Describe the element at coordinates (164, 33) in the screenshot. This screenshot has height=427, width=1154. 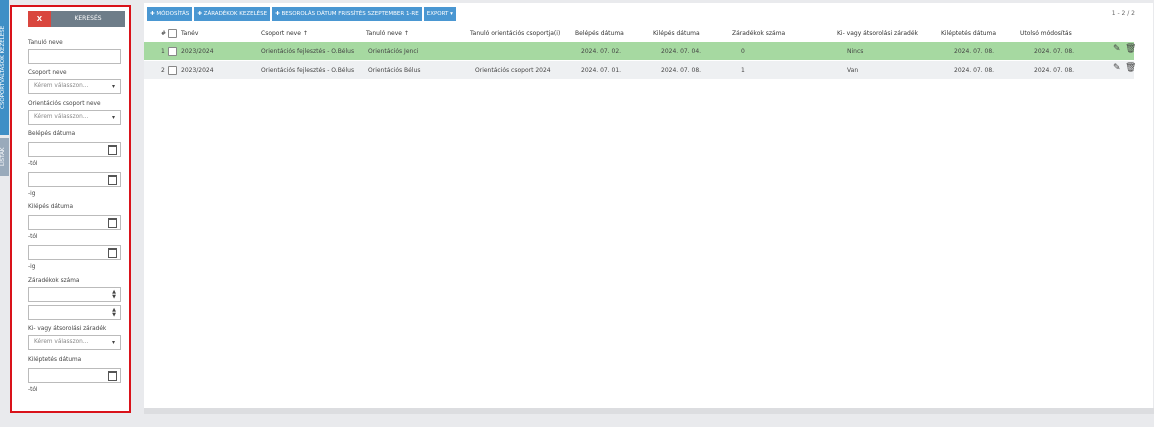
I see `col-index: #` at that location.